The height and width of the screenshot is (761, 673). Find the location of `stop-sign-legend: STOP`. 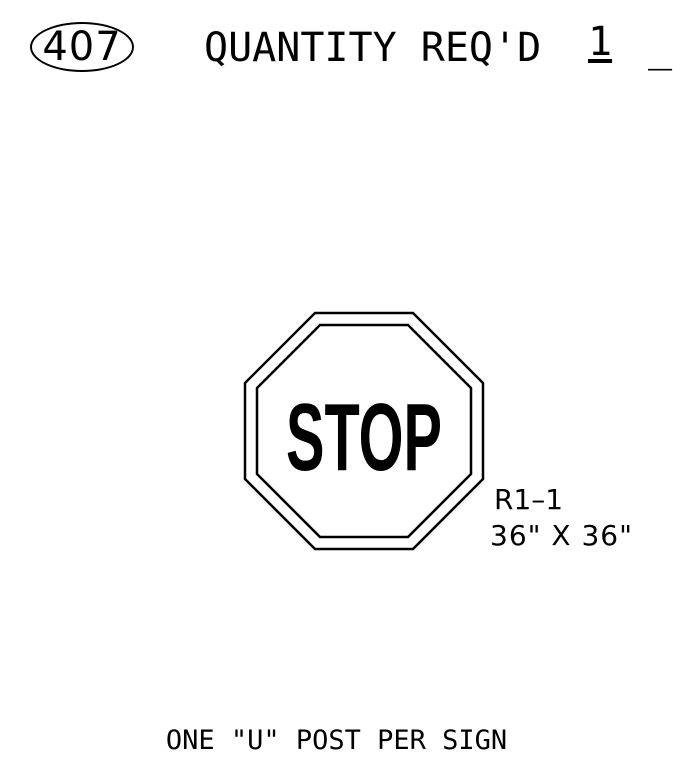

stop-sign-legend: STOP is located at coordinates (364, 437).